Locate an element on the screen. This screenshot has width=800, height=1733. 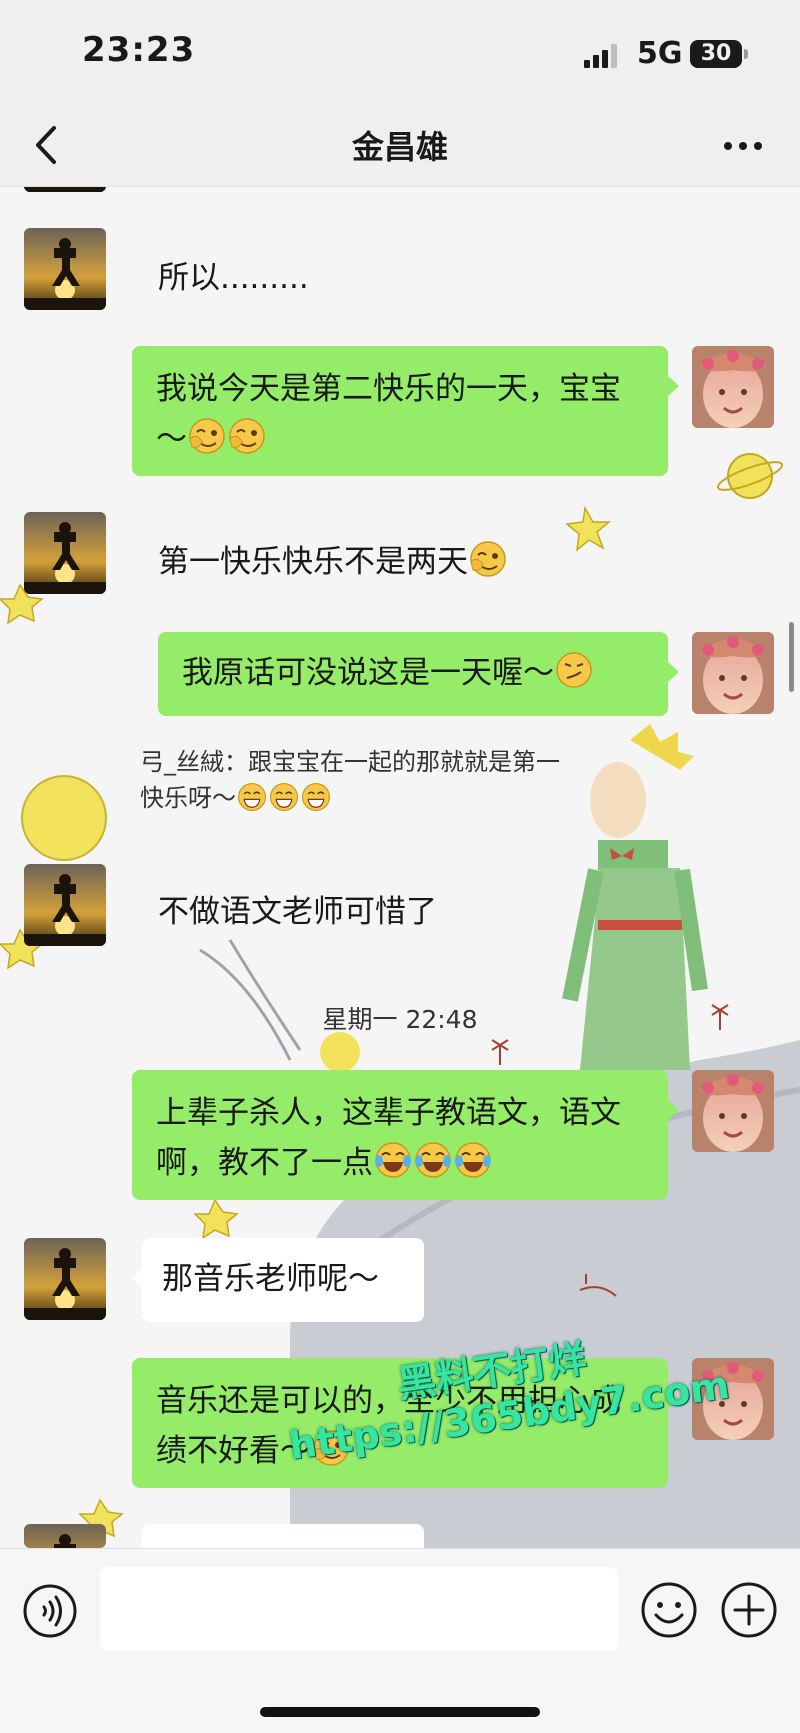
message-bubble-self: 我原话可没说这是一天喔～ is located at coordinates (413, 674).